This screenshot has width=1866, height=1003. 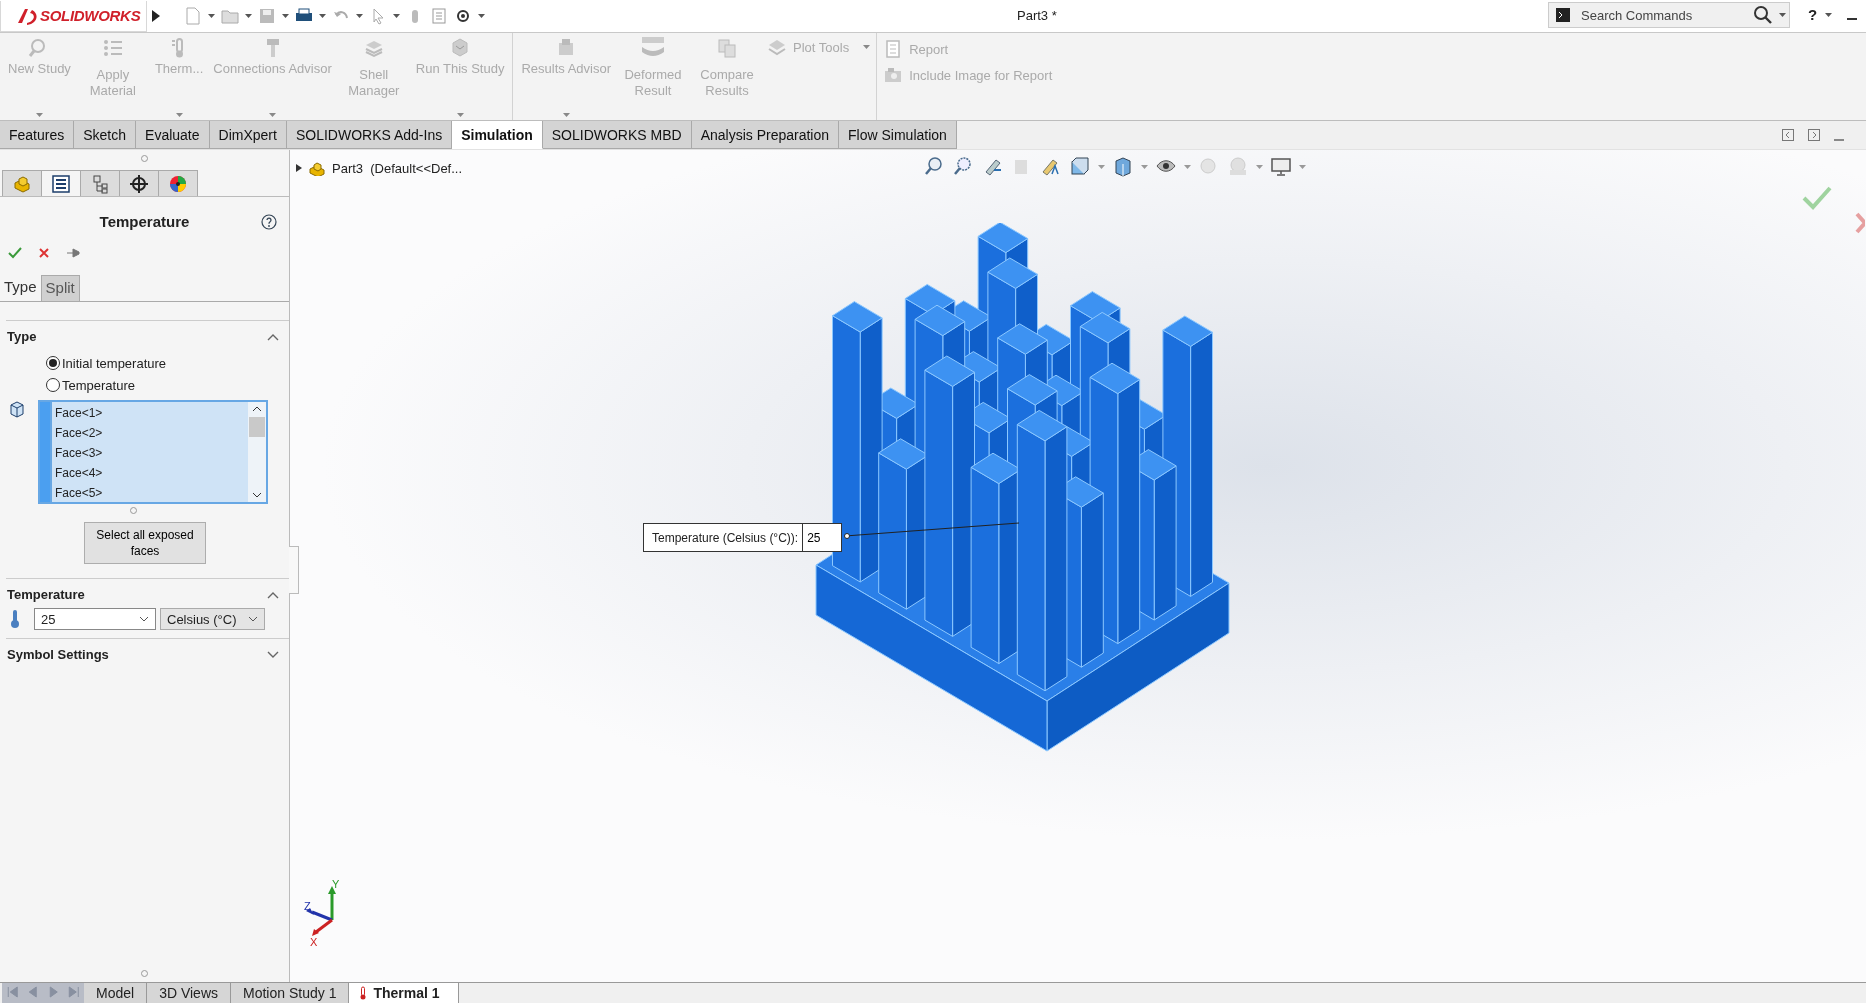 I want to click on chevron-down-icon, so click(x=273, y=654).